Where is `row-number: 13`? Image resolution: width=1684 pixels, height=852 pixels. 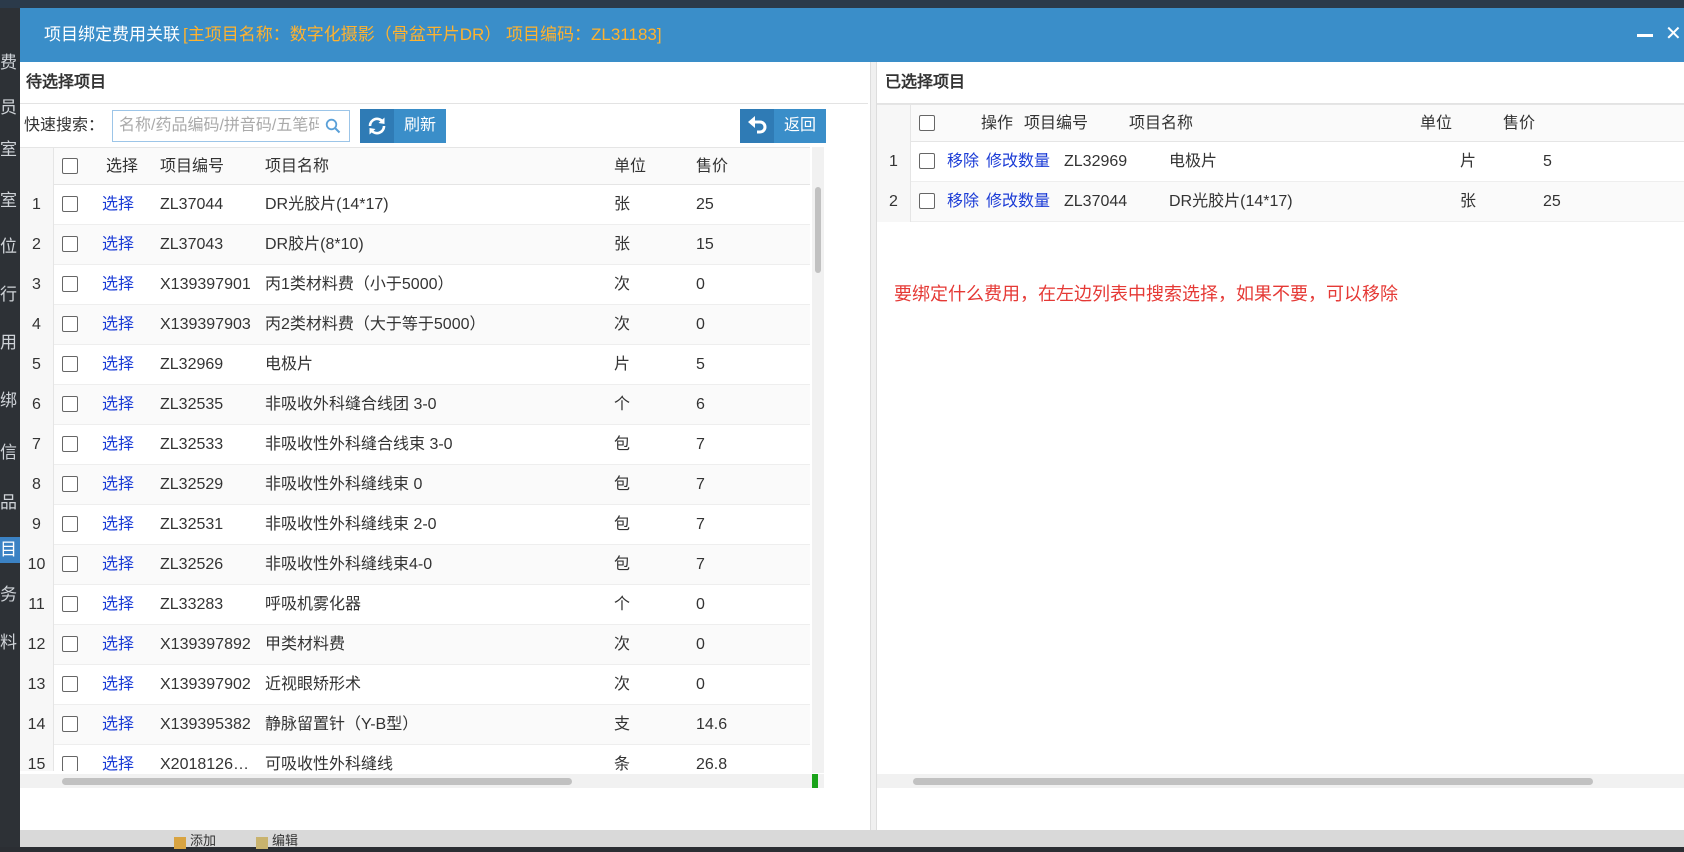 row-number: 13 is located at coordinates (37, 685).